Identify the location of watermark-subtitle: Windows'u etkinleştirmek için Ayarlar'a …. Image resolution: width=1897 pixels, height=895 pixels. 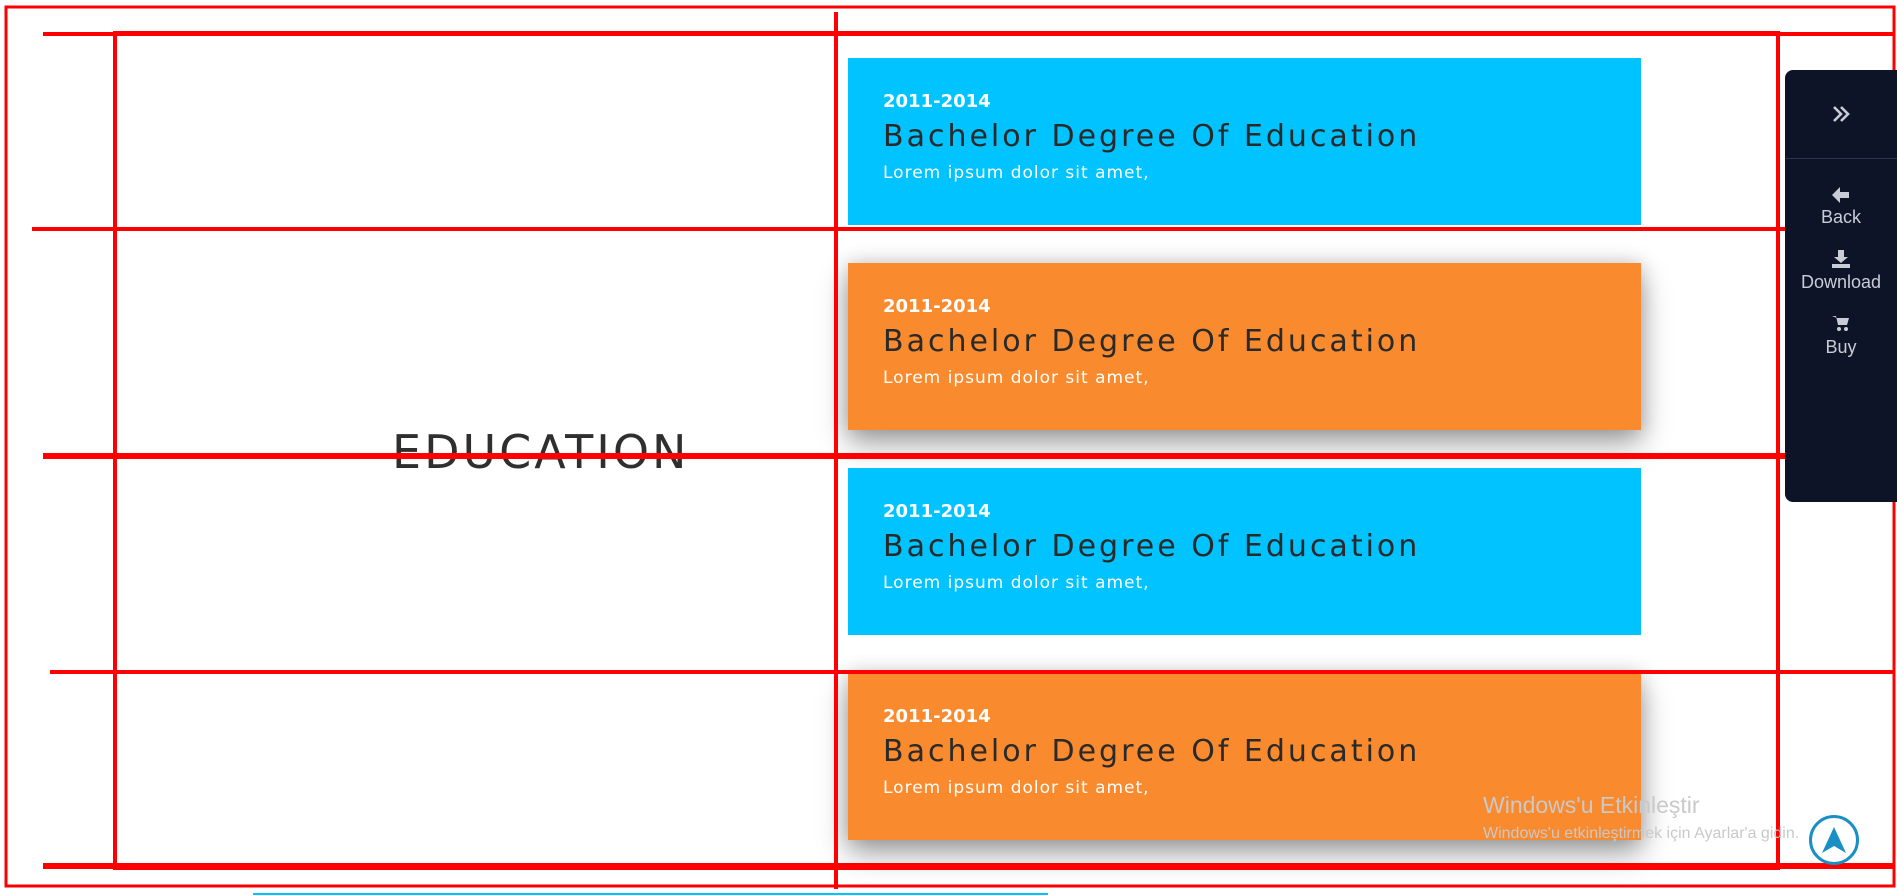
(1641, 833).